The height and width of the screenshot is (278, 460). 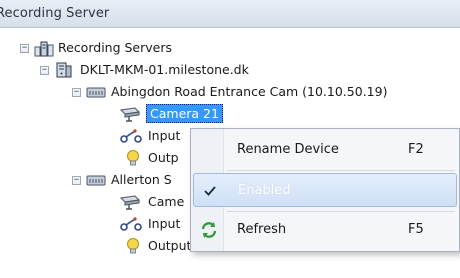 I want to click on checkmark-icon, so click(x=210, y=191).